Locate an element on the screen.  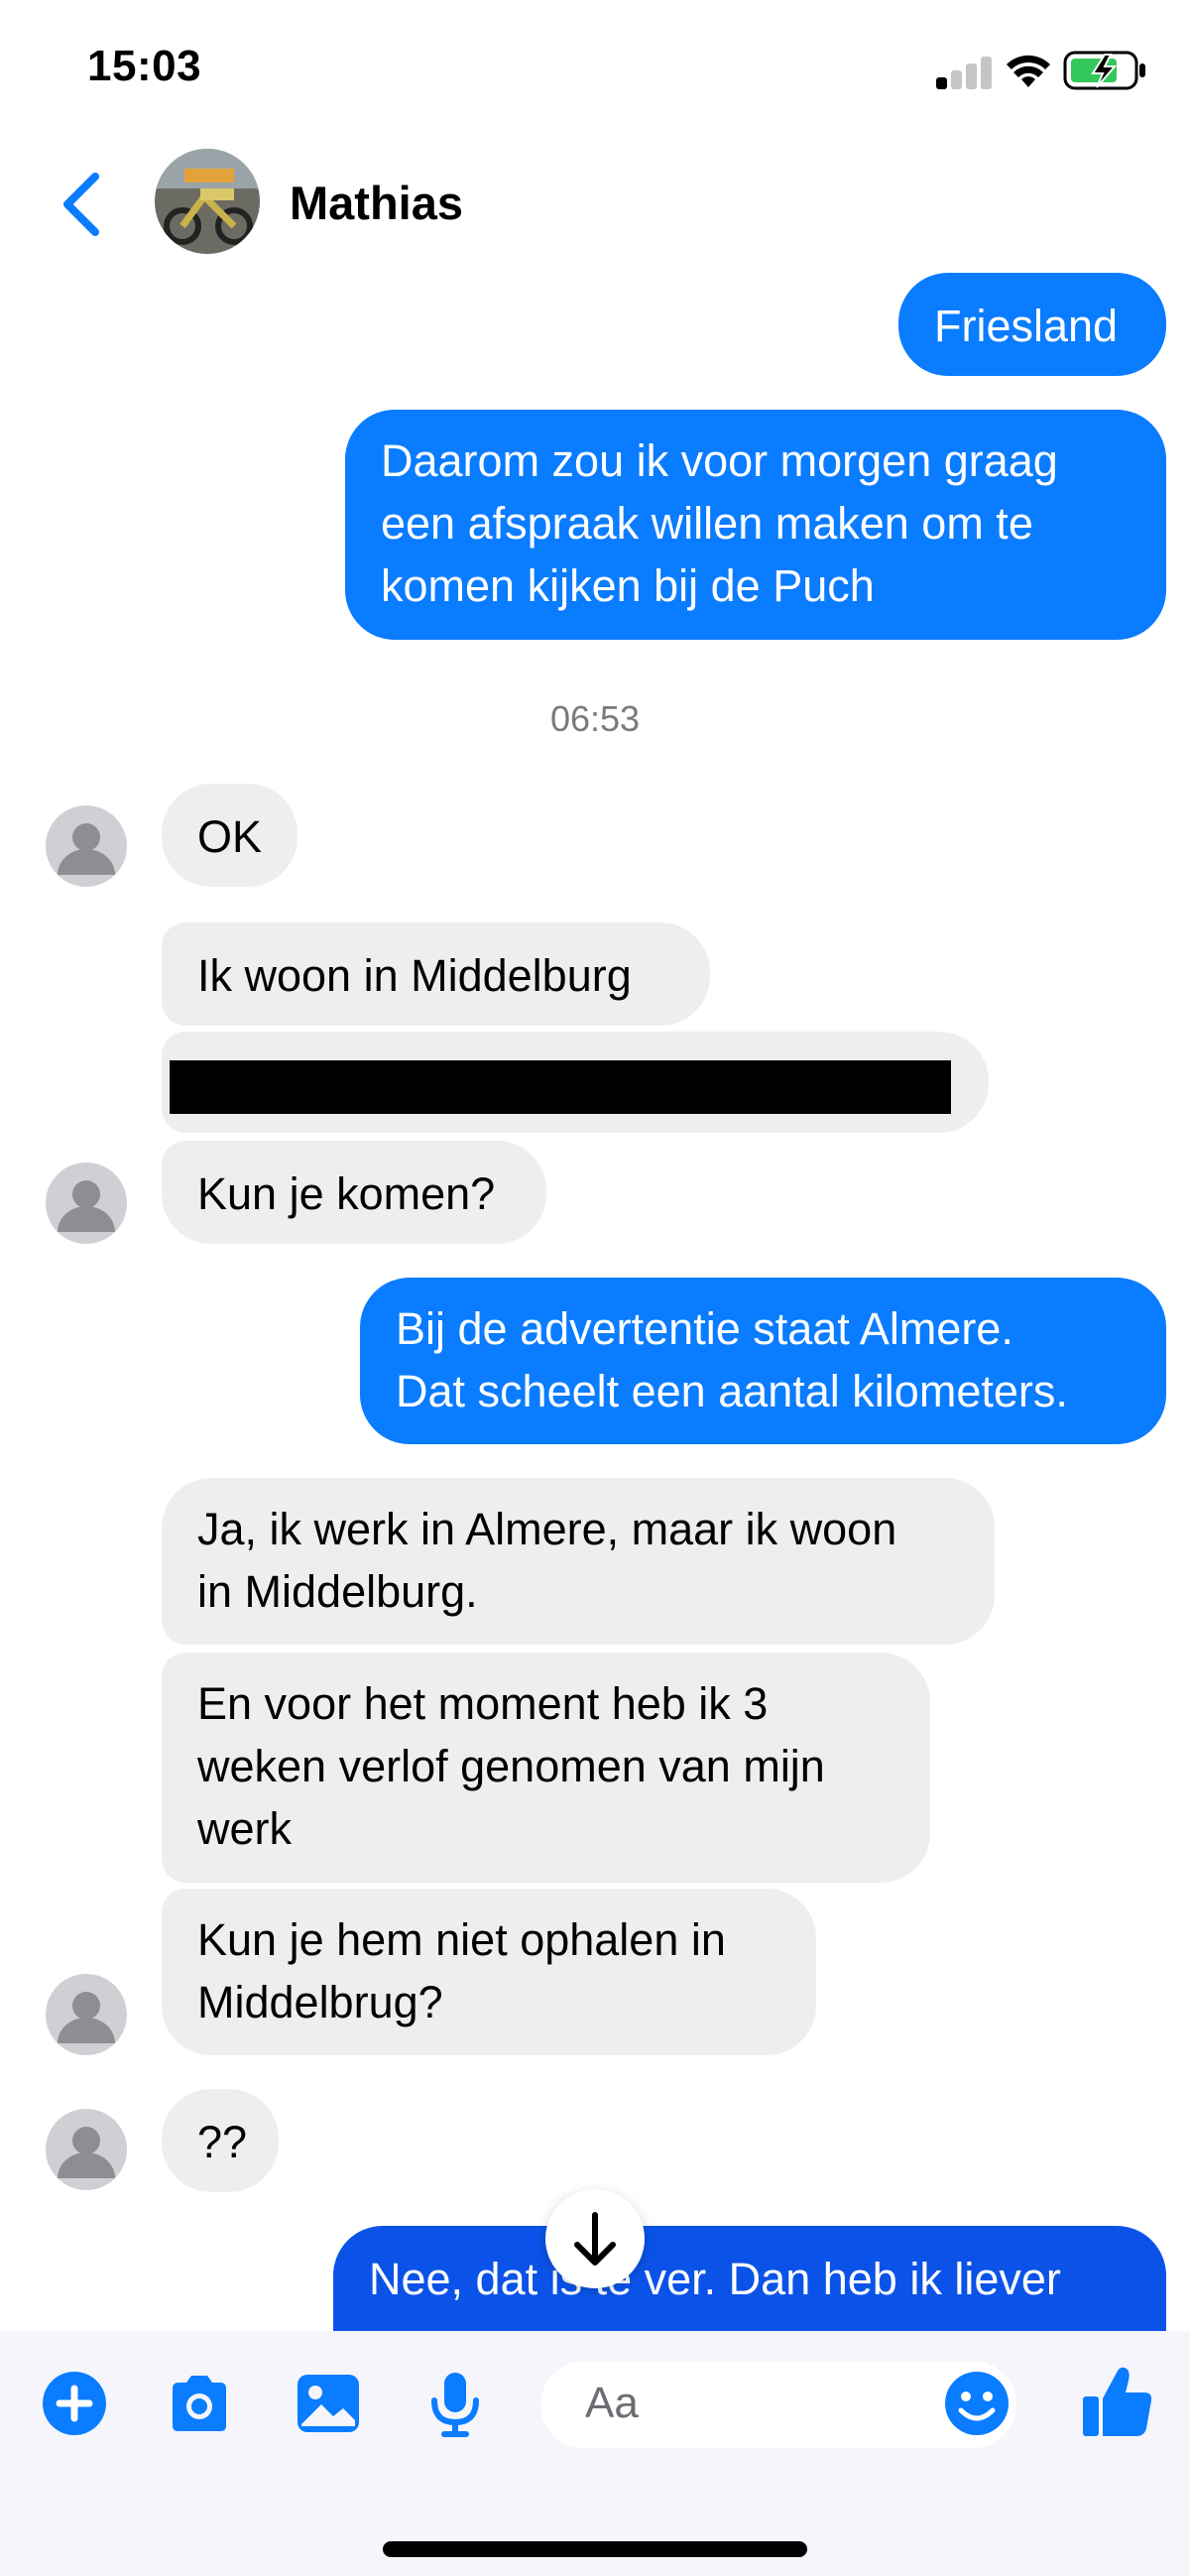
arrow-down-icon is located at coordinates (595, 2239).